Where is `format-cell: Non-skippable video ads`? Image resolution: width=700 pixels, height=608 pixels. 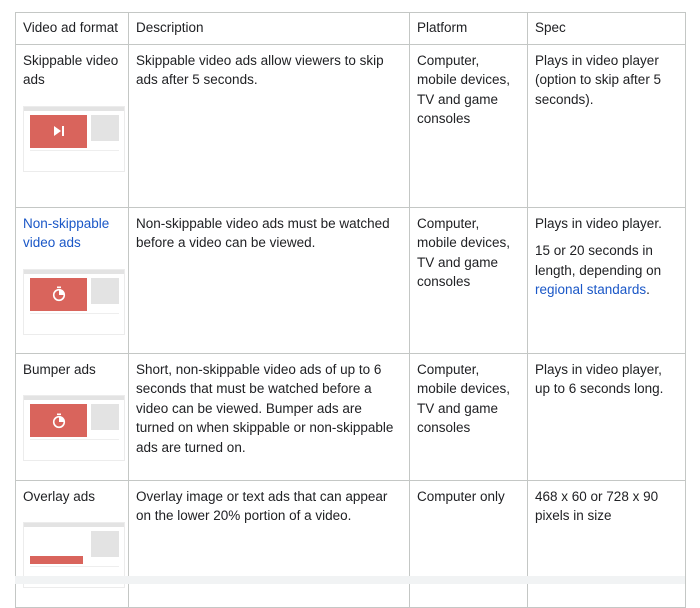
format-cell: Non-skippable video ads is located at coordinates (72, 280).